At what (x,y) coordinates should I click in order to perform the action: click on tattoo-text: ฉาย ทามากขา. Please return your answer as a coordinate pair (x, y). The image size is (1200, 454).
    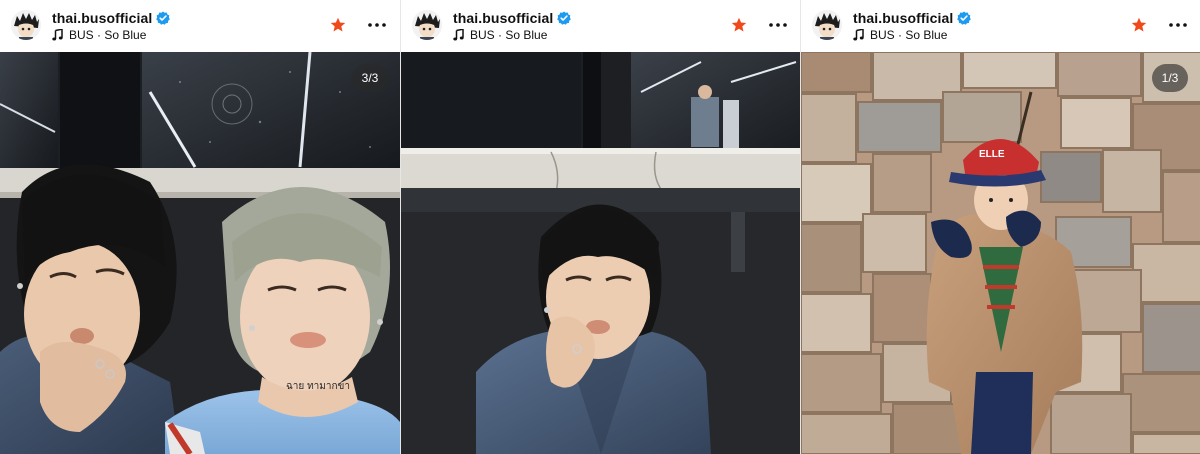
    Looking at the image, I should click on (318, 386).